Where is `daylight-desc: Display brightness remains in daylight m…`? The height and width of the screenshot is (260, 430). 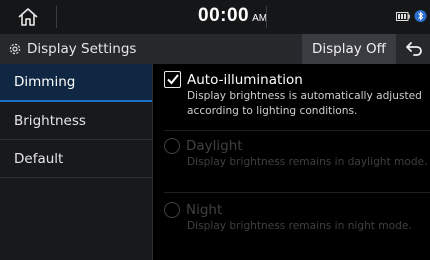 daylight-desc: Display brightness remains in daylight m… is located at coordinates (307, 162).